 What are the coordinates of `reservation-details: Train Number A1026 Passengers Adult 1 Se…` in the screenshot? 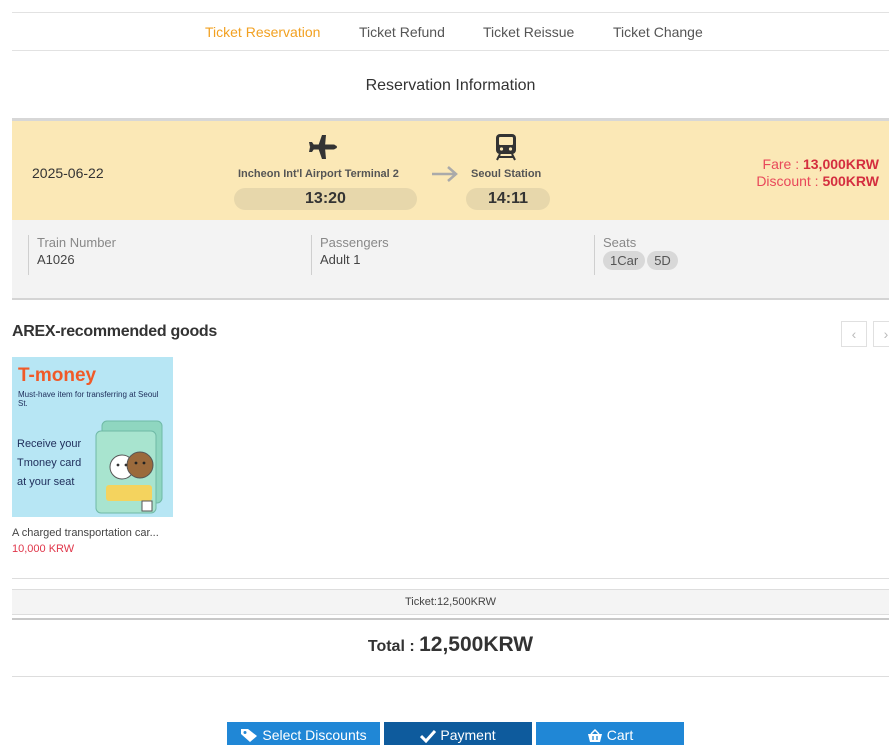 It's located at (450, 260).